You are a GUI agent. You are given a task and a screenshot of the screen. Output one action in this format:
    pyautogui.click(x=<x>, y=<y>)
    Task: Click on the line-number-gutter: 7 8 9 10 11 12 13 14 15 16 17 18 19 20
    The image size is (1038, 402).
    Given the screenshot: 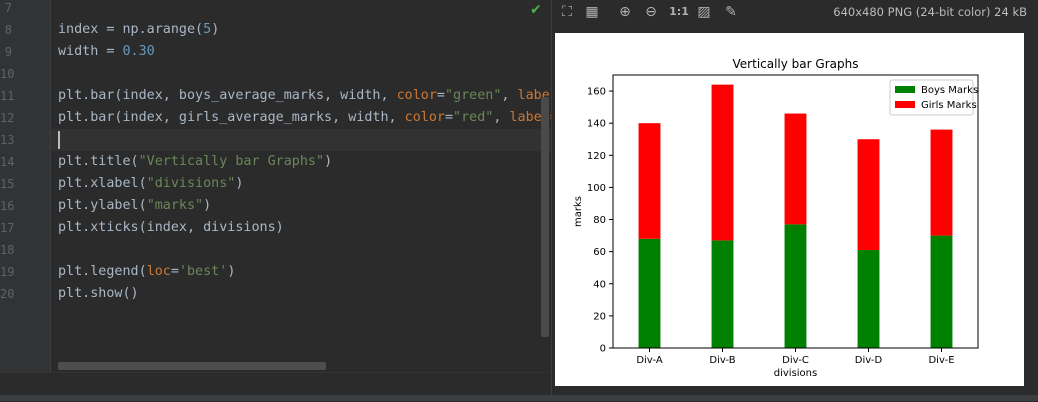 What is the action you would take?
    pyautogui.click(x=25, y=186)
    